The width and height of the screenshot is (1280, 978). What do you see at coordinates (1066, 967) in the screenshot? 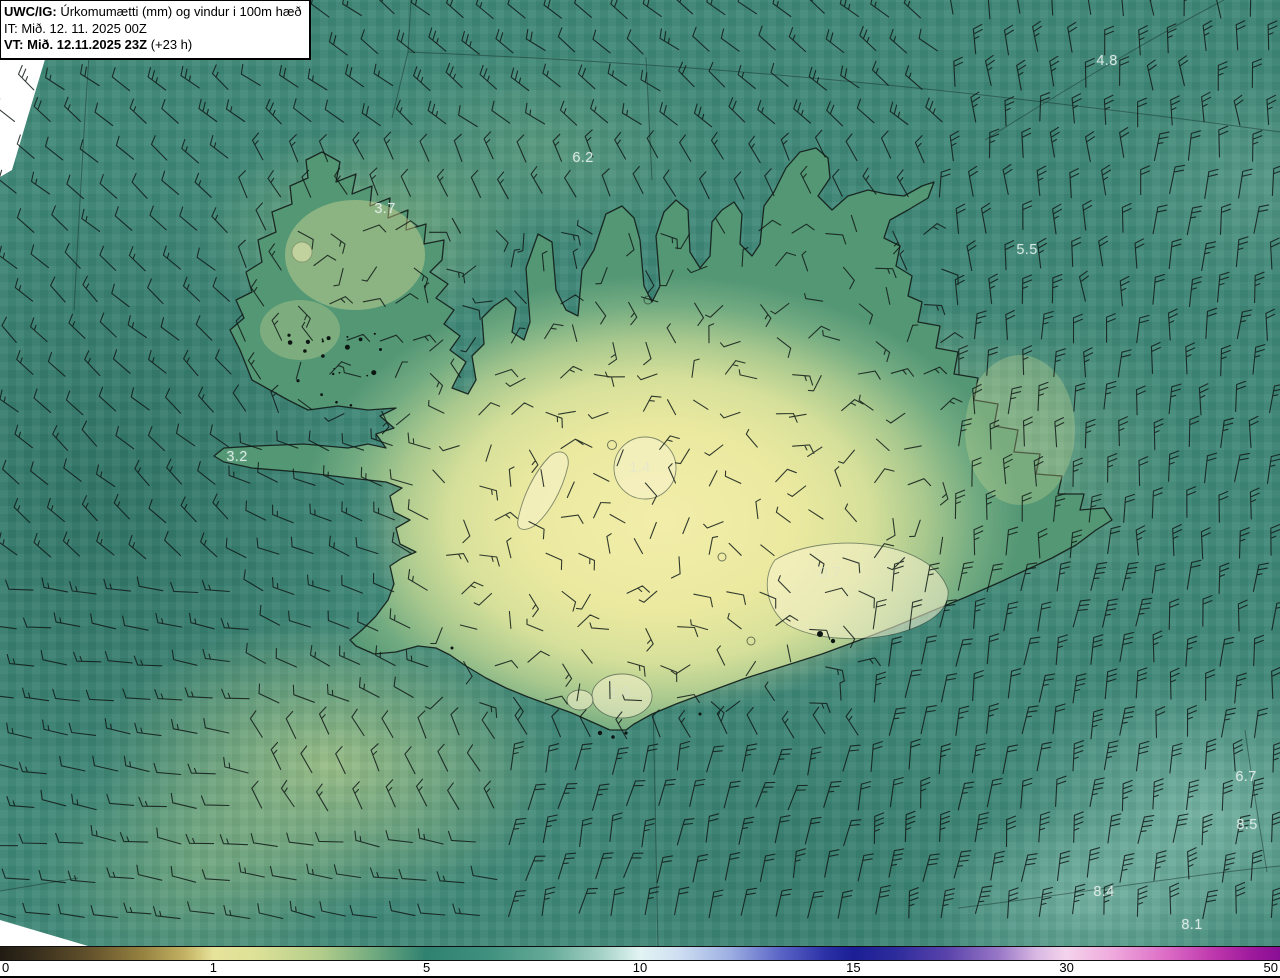
I see `colorbar-tick-label: 30` at bounding box center [1066, 967].